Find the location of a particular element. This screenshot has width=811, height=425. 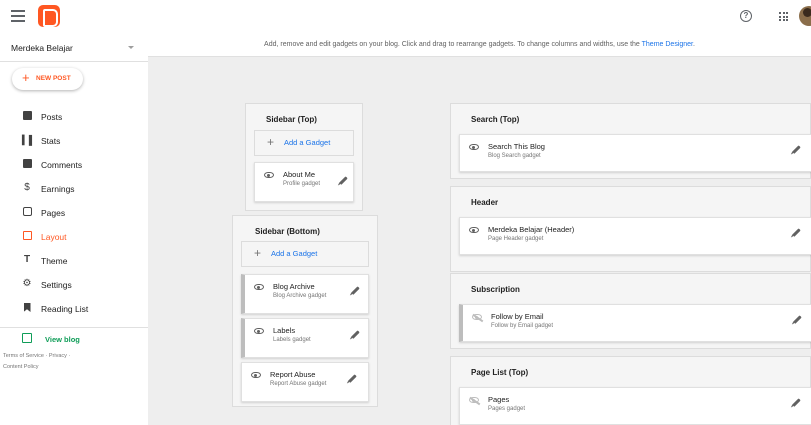

sidebar-item-label: Stats is located at coordinates (51, 141).